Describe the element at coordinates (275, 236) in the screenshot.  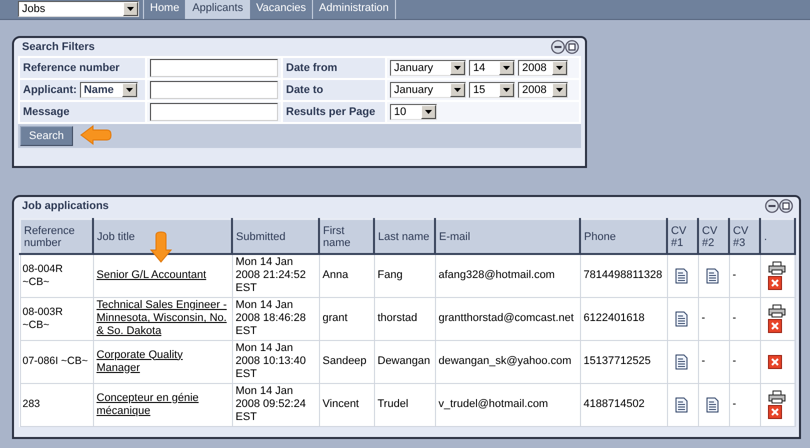
I see `column-header: Submitted` at that location.